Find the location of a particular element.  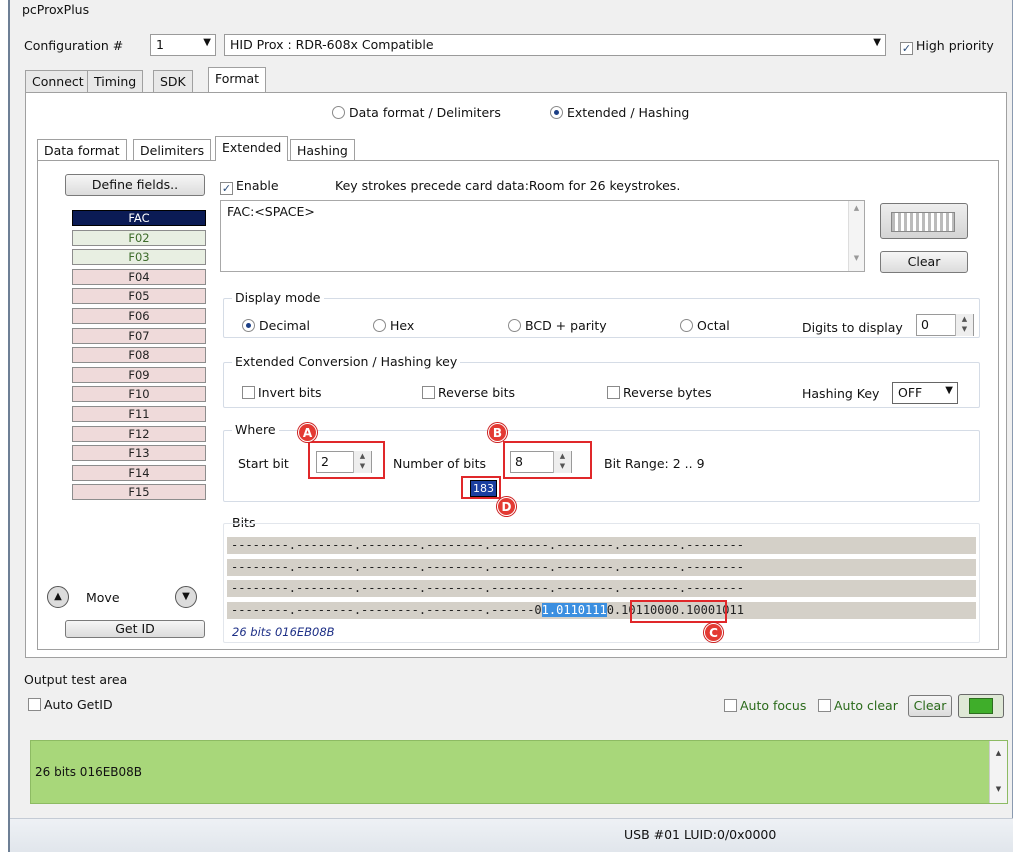

tab-timing: Timing is located at coordinates (115, 81).